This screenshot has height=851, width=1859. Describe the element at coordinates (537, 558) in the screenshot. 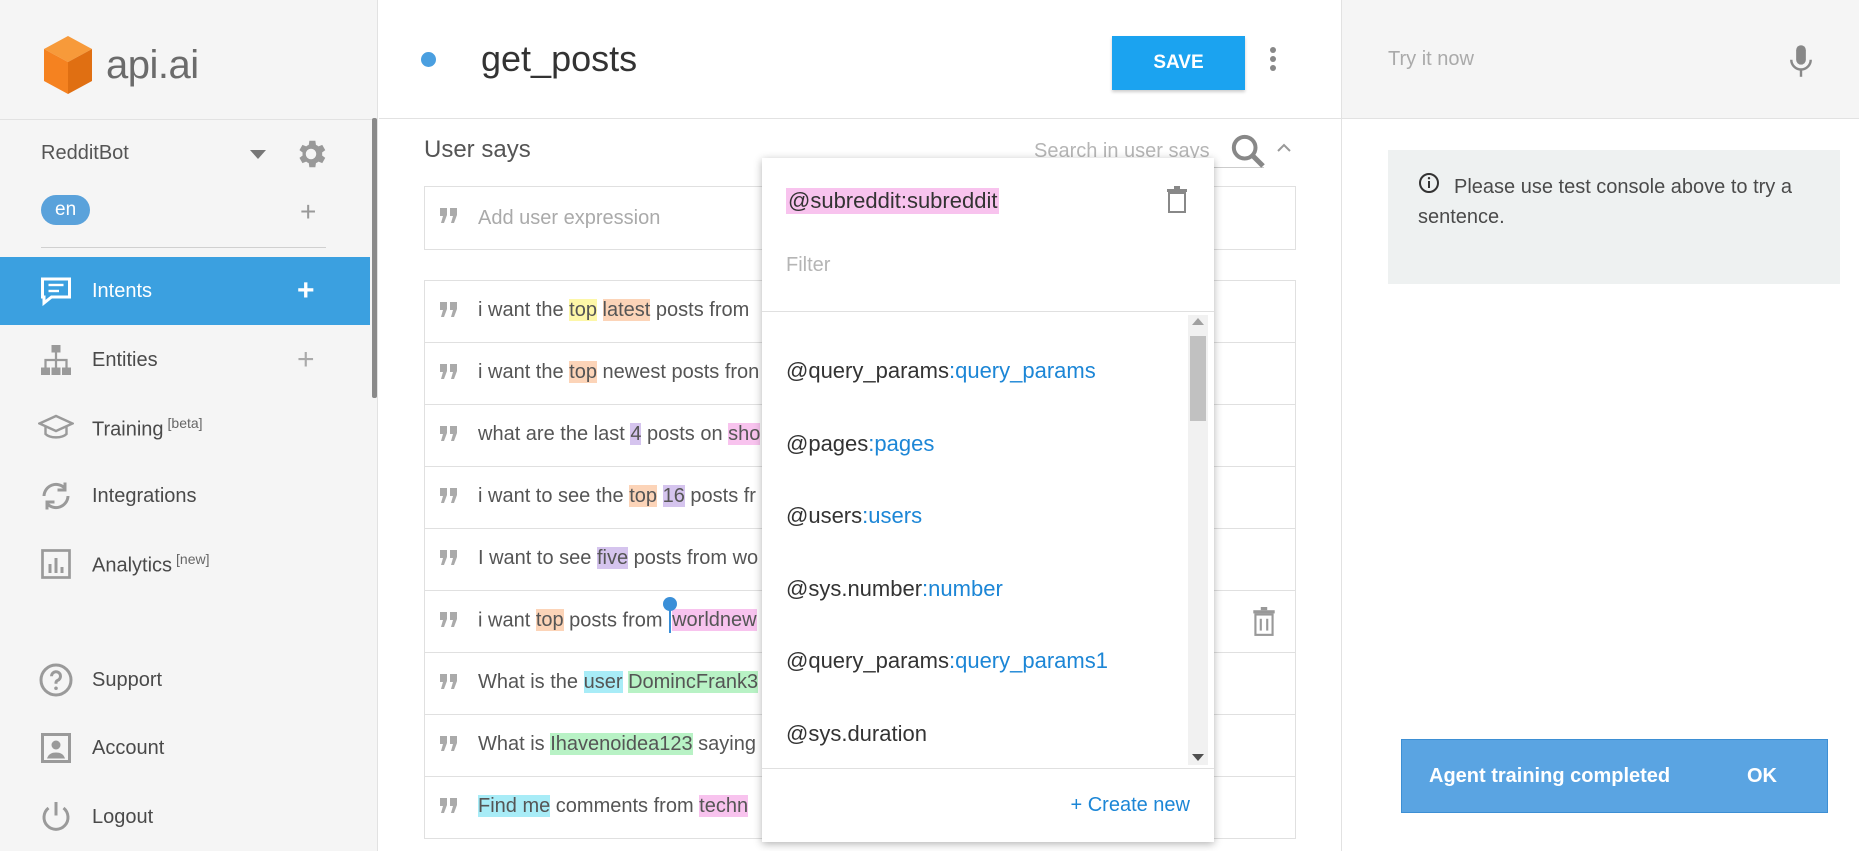

I see `expression-segment: I want to see` at that location.